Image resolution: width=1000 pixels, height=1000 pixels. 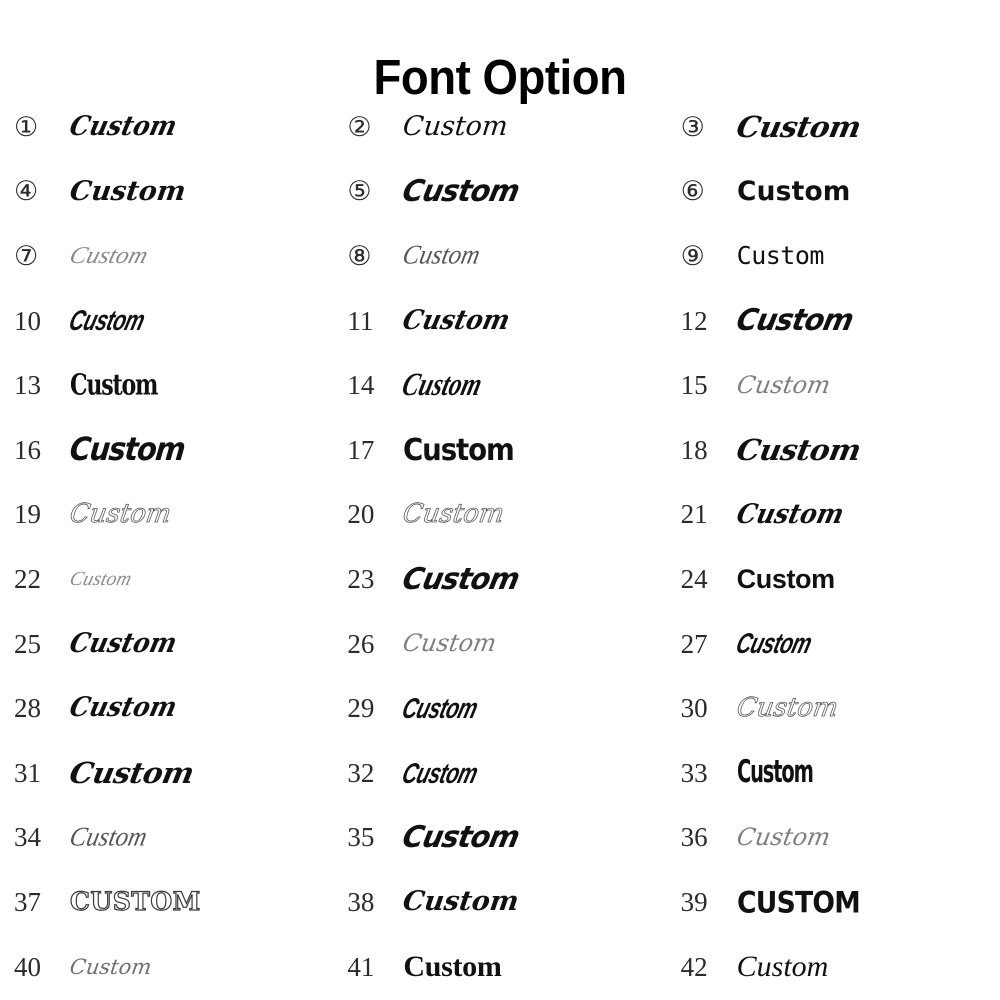 What do you see at coordinates (694, 772) in the screenshot?
I see `option-number: 33` at bounding box center [694, 772].